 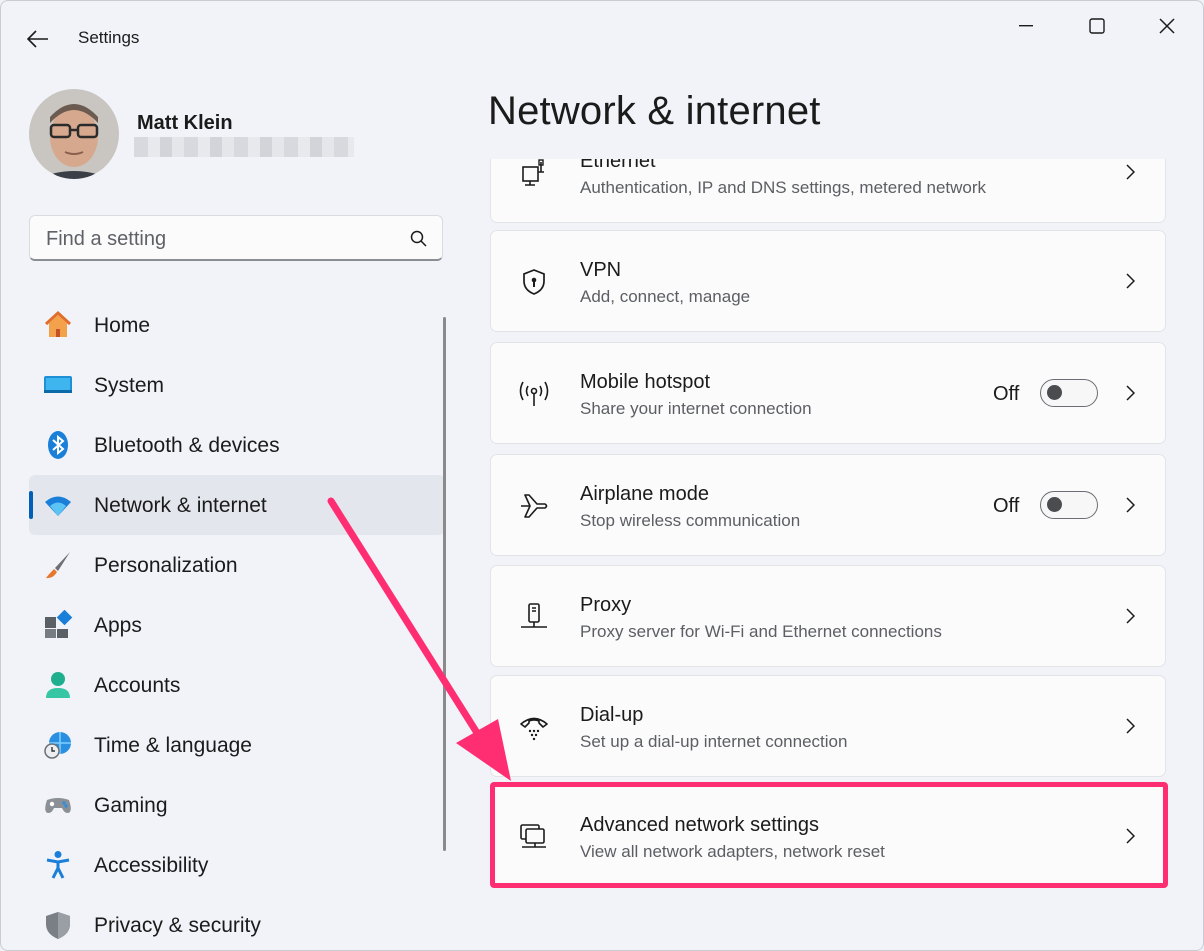 I want to click on proxy-icon, so click(x=534, y=617).